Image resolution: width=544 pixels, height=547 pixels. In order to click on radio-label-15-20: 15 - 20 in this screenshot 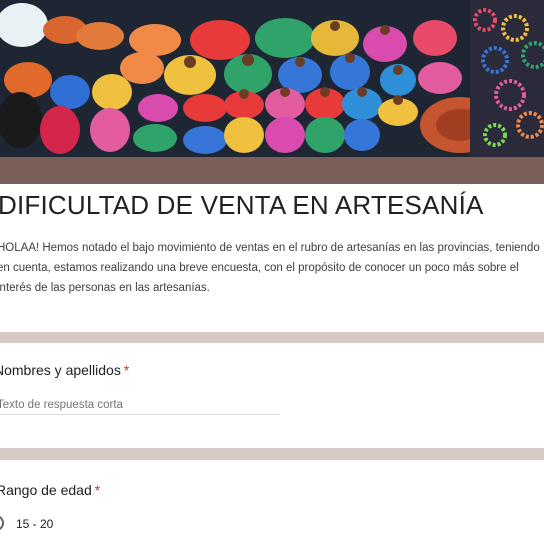, I will do `click(35, 524)`.